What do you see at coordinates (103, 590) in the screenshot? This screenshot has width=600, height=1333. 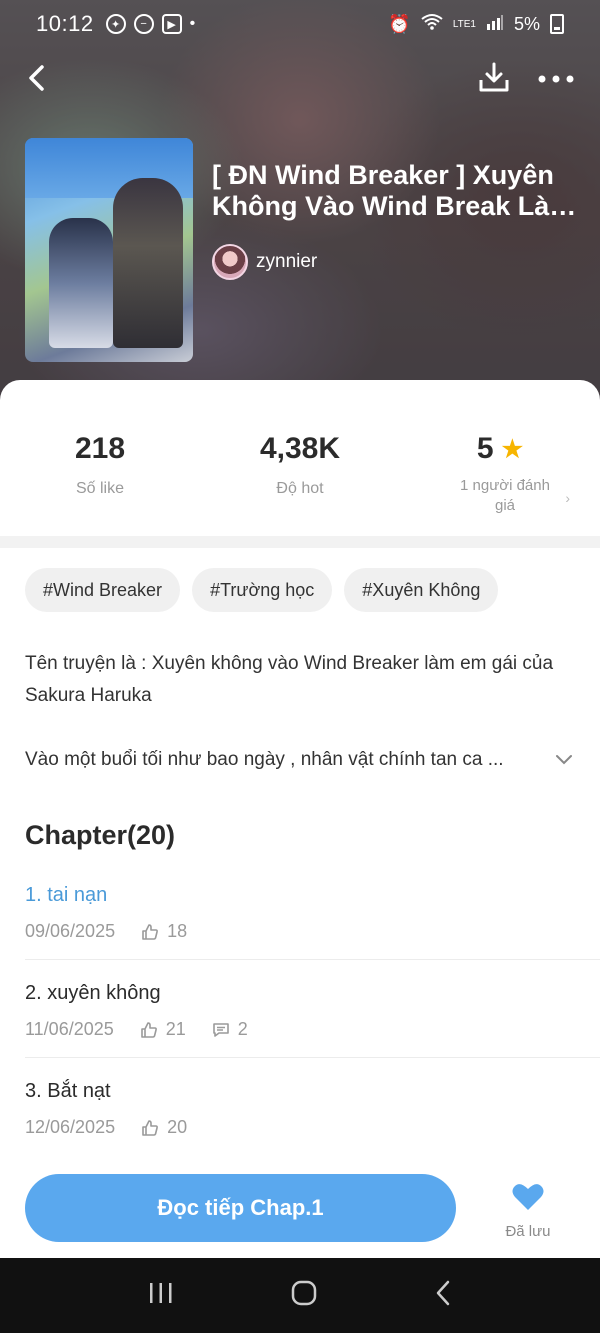 I see `tag-item: #Wind Breaker` at bounding box center [103, 590].